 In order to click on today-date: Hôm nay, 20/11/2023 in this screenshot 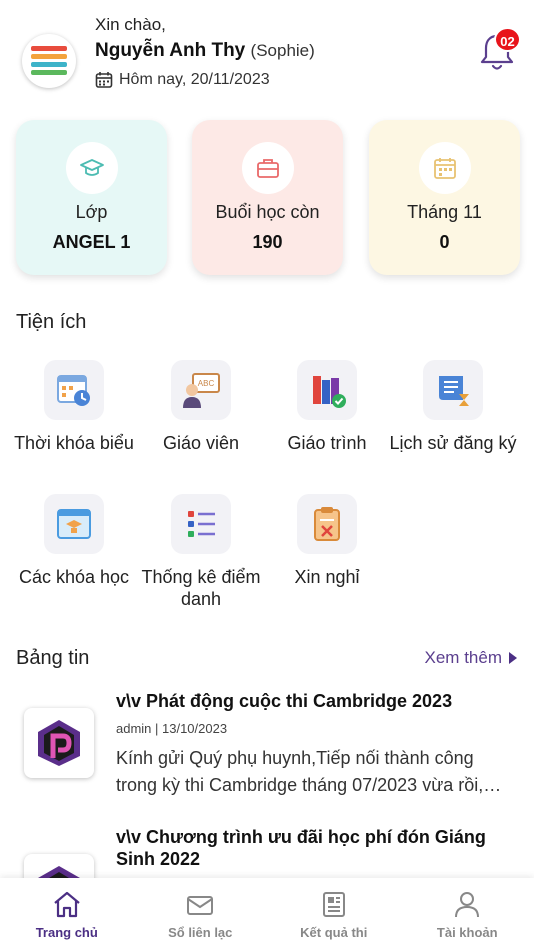, I will do `click(182, 80)`.